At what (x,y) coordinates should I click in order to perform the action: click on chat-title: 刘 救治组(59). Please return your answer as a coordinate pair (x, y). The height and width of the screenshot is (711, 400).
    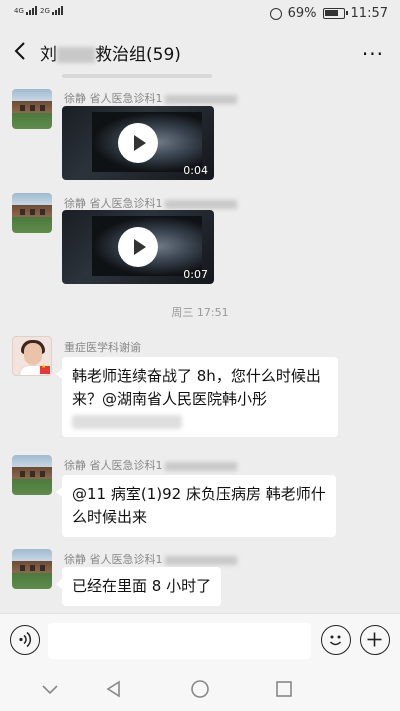
    Looking at the image, I should click on (110, 52).